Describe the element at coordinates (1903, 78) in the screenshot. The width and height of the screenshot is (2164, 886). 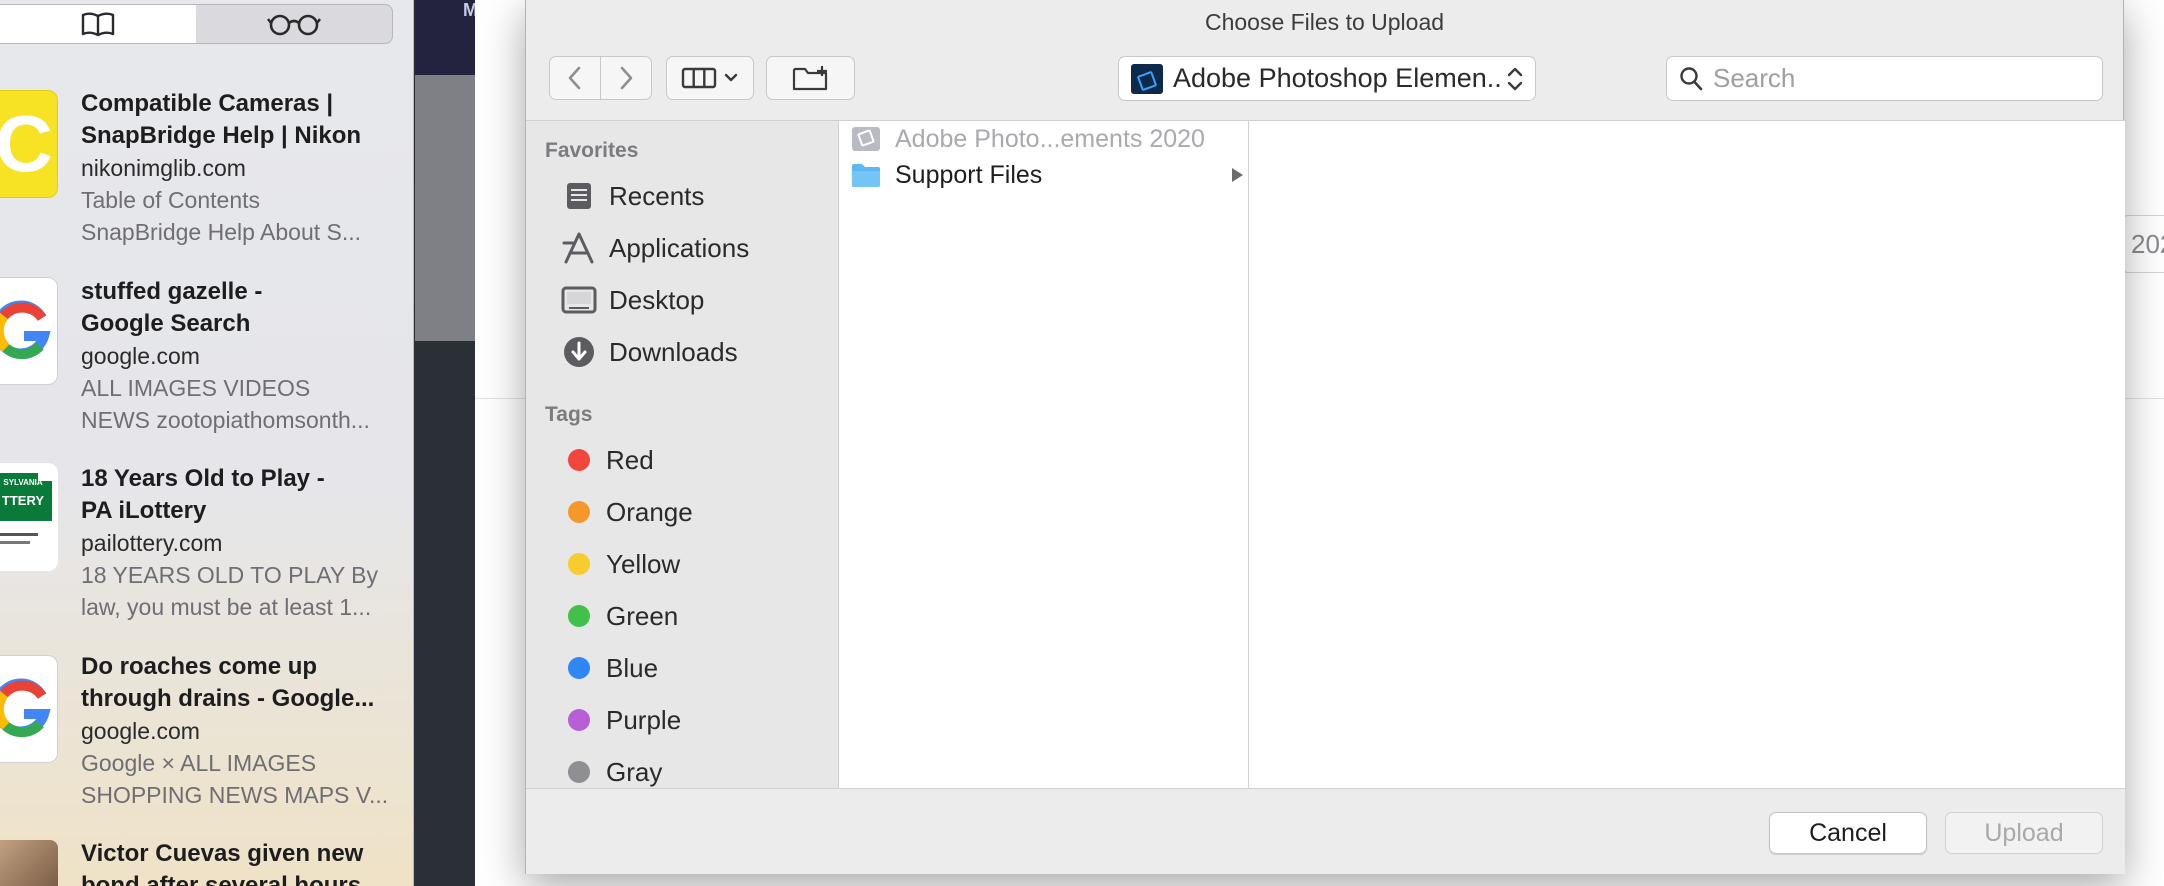
I see `search-input` at that location.